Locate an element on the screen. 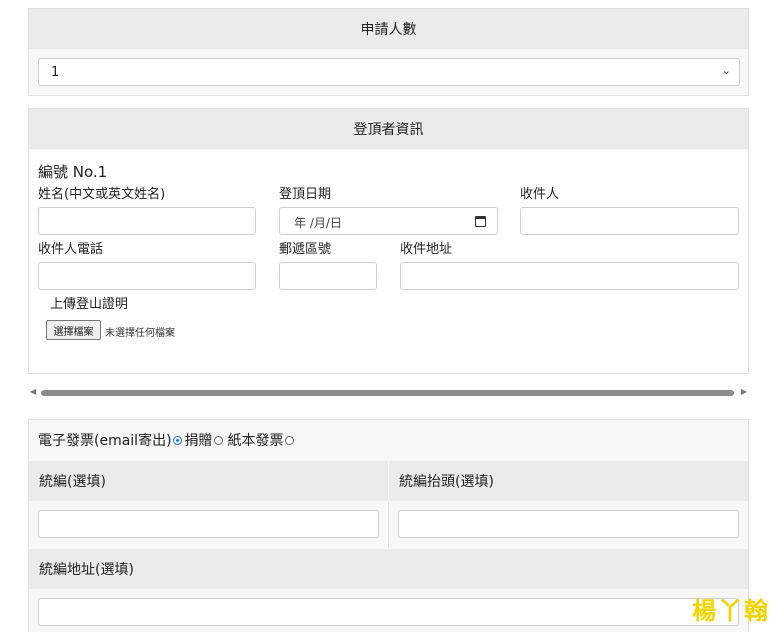 The height and width of the screenshot is (632, 780). tax-address-input is located at coordinates (388, 612).